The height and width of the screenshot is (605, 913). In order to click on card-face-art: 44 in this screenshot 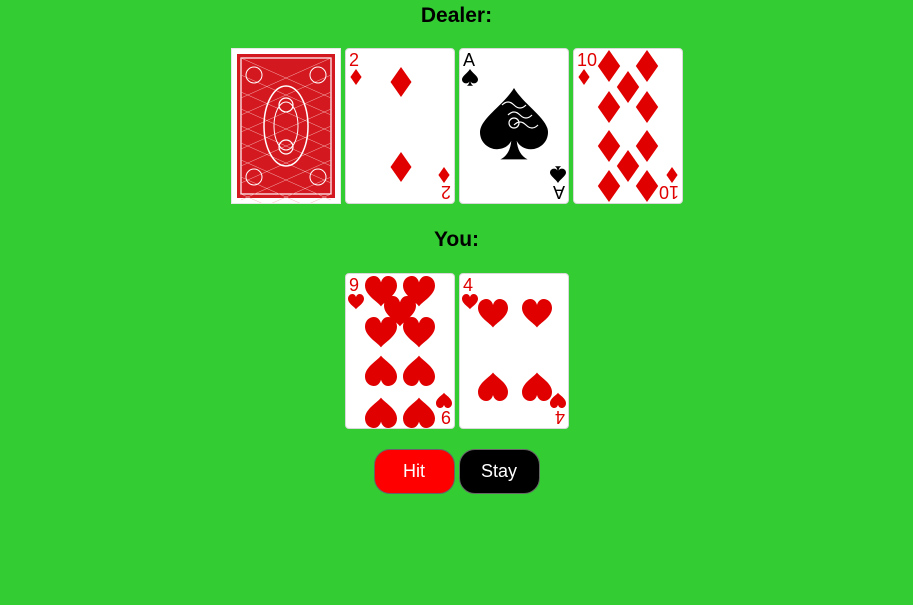, I will do `click(513, 351)`.